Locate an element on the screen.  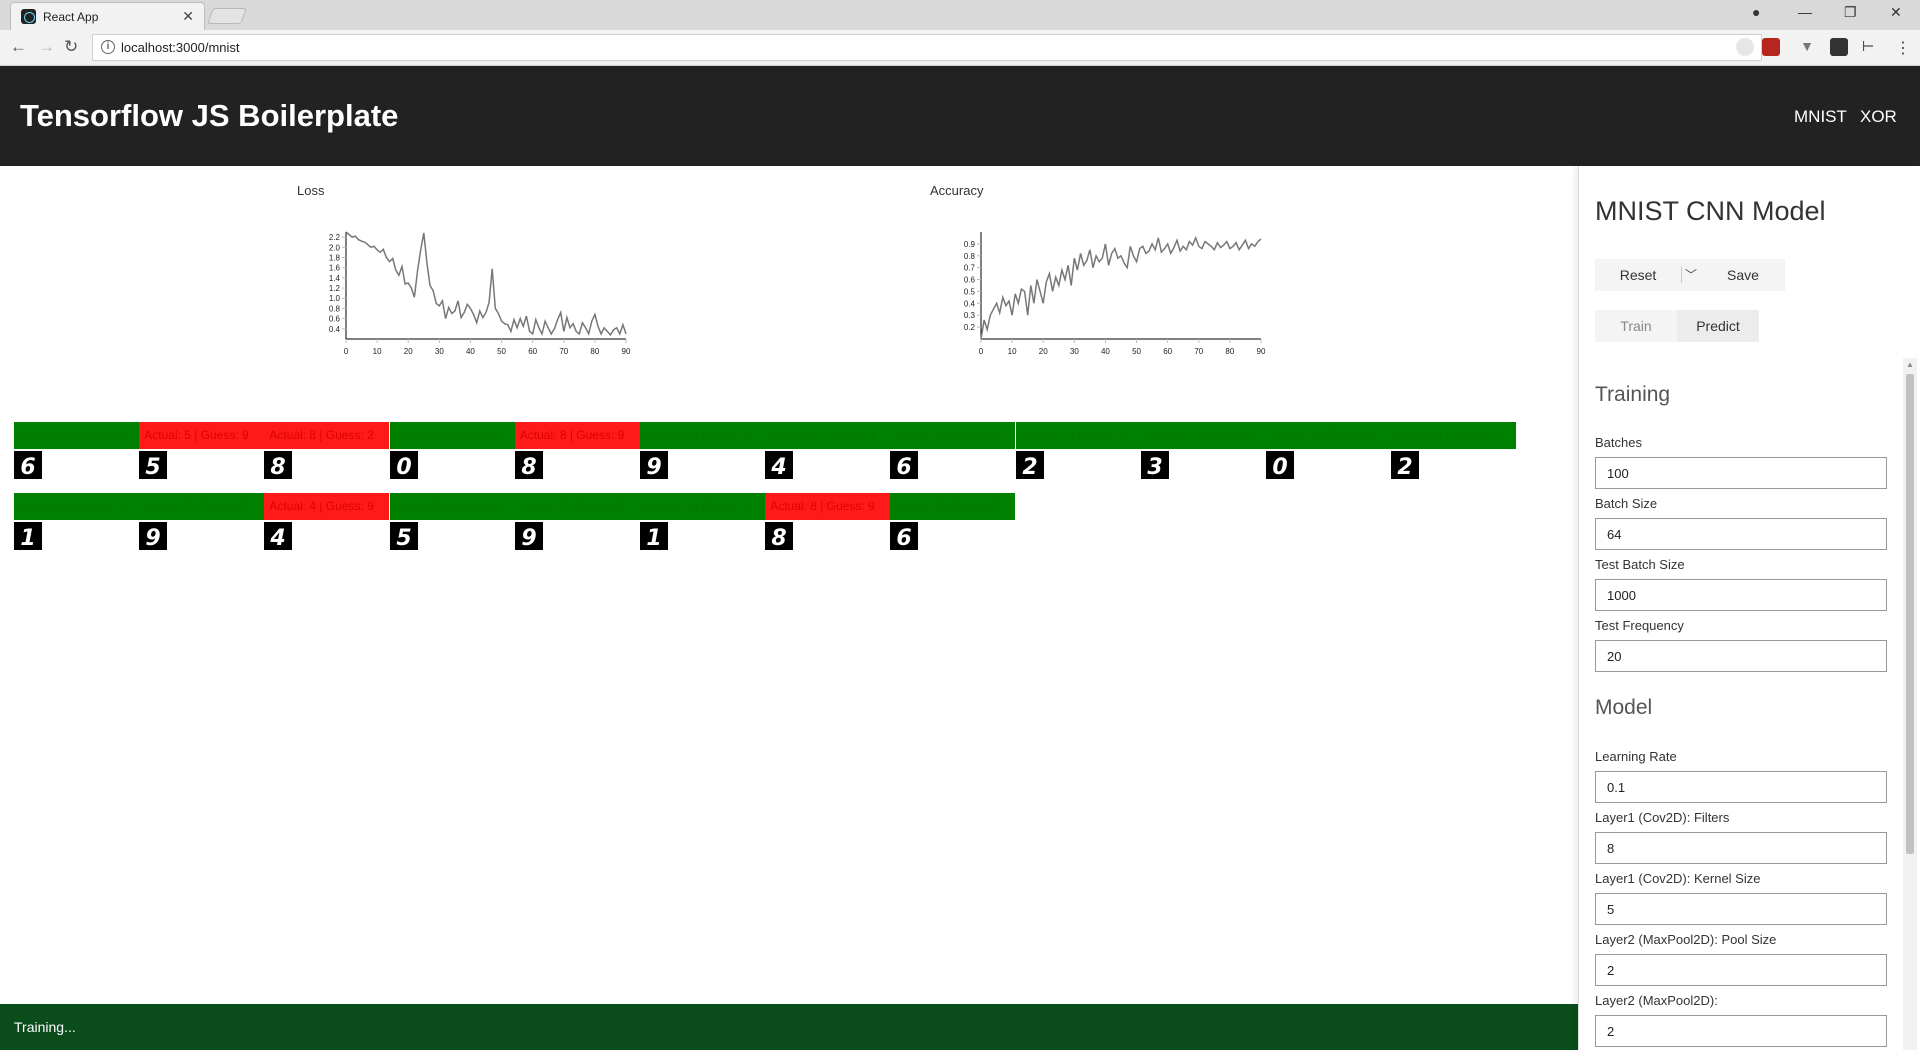
y-tick-label: 0.5 is located at coordinates (970, 291).